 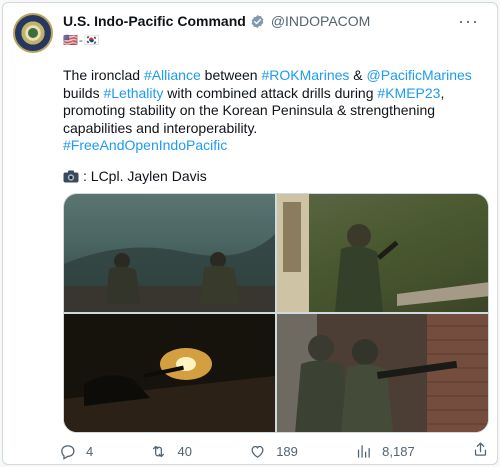 I want to click on share-icon, so click(x=480, y=449).